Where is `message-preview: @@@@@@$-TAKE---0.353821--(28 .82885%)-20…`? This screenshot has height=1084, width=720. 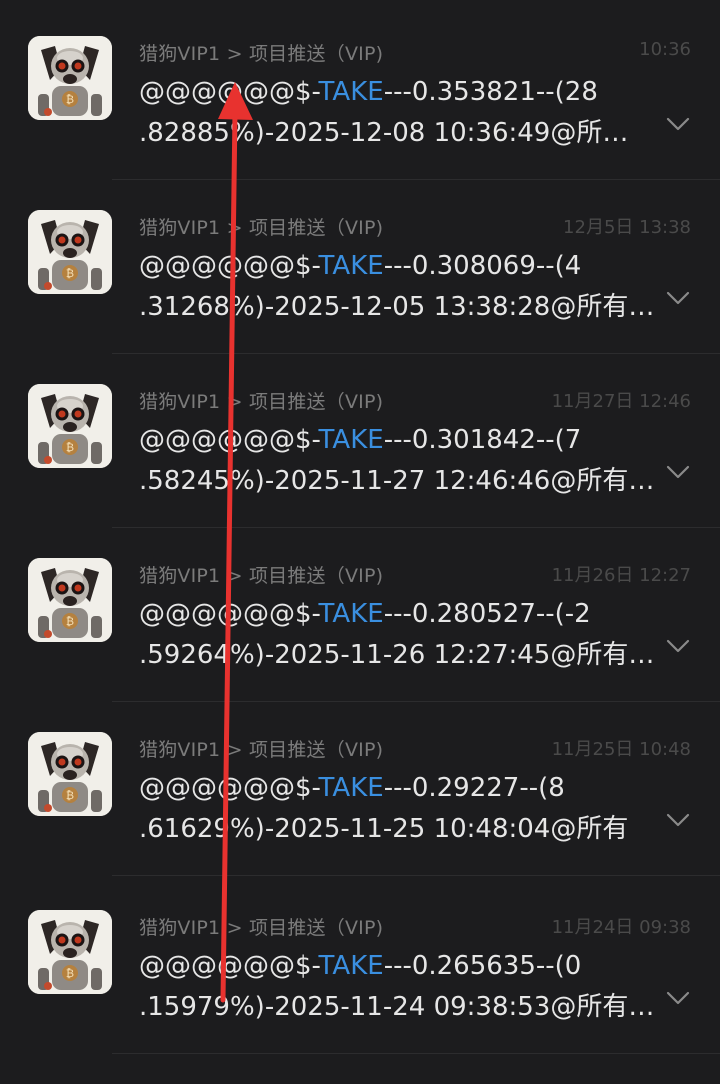
message-preview: @@@@@@$-TAKE---0.353821--(28 .82885%)-20… is located at coordinates (399, 113).